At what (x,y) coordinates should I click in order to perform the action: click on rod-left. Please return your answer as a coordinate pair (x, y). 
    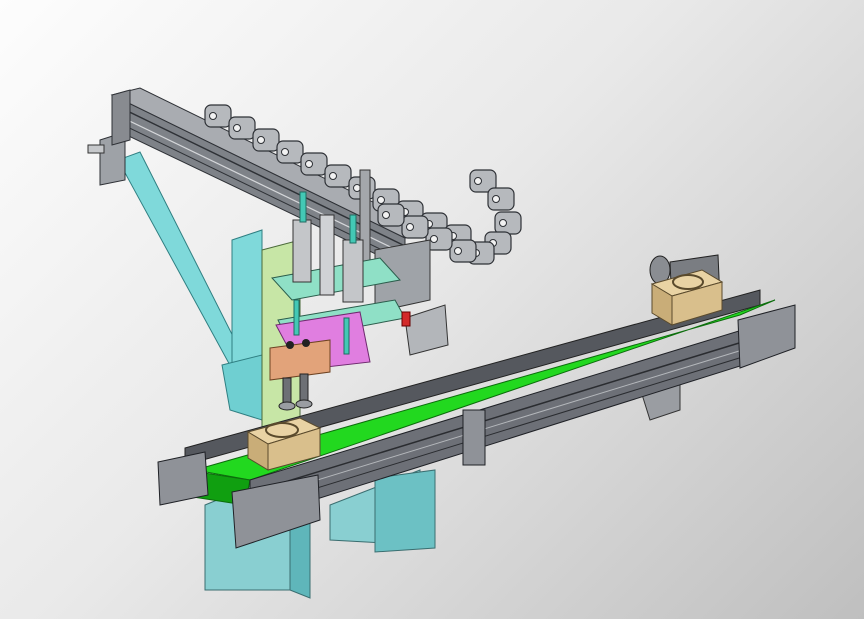
    Looking at the image, I should click on (303, 207).